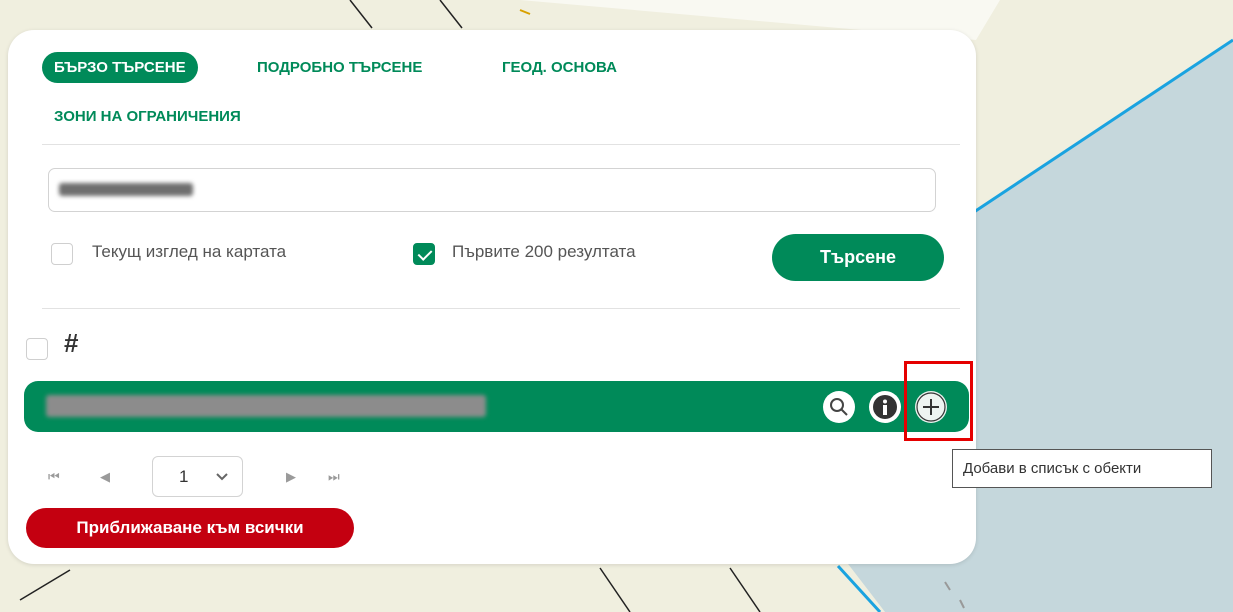 The image size is (1233, 612). Describe the element at coordinates (339, 67) in the screenshot. I see `tab-detailed-search: ПОДРОБНО ТЪРСЕНЕ` at that location.